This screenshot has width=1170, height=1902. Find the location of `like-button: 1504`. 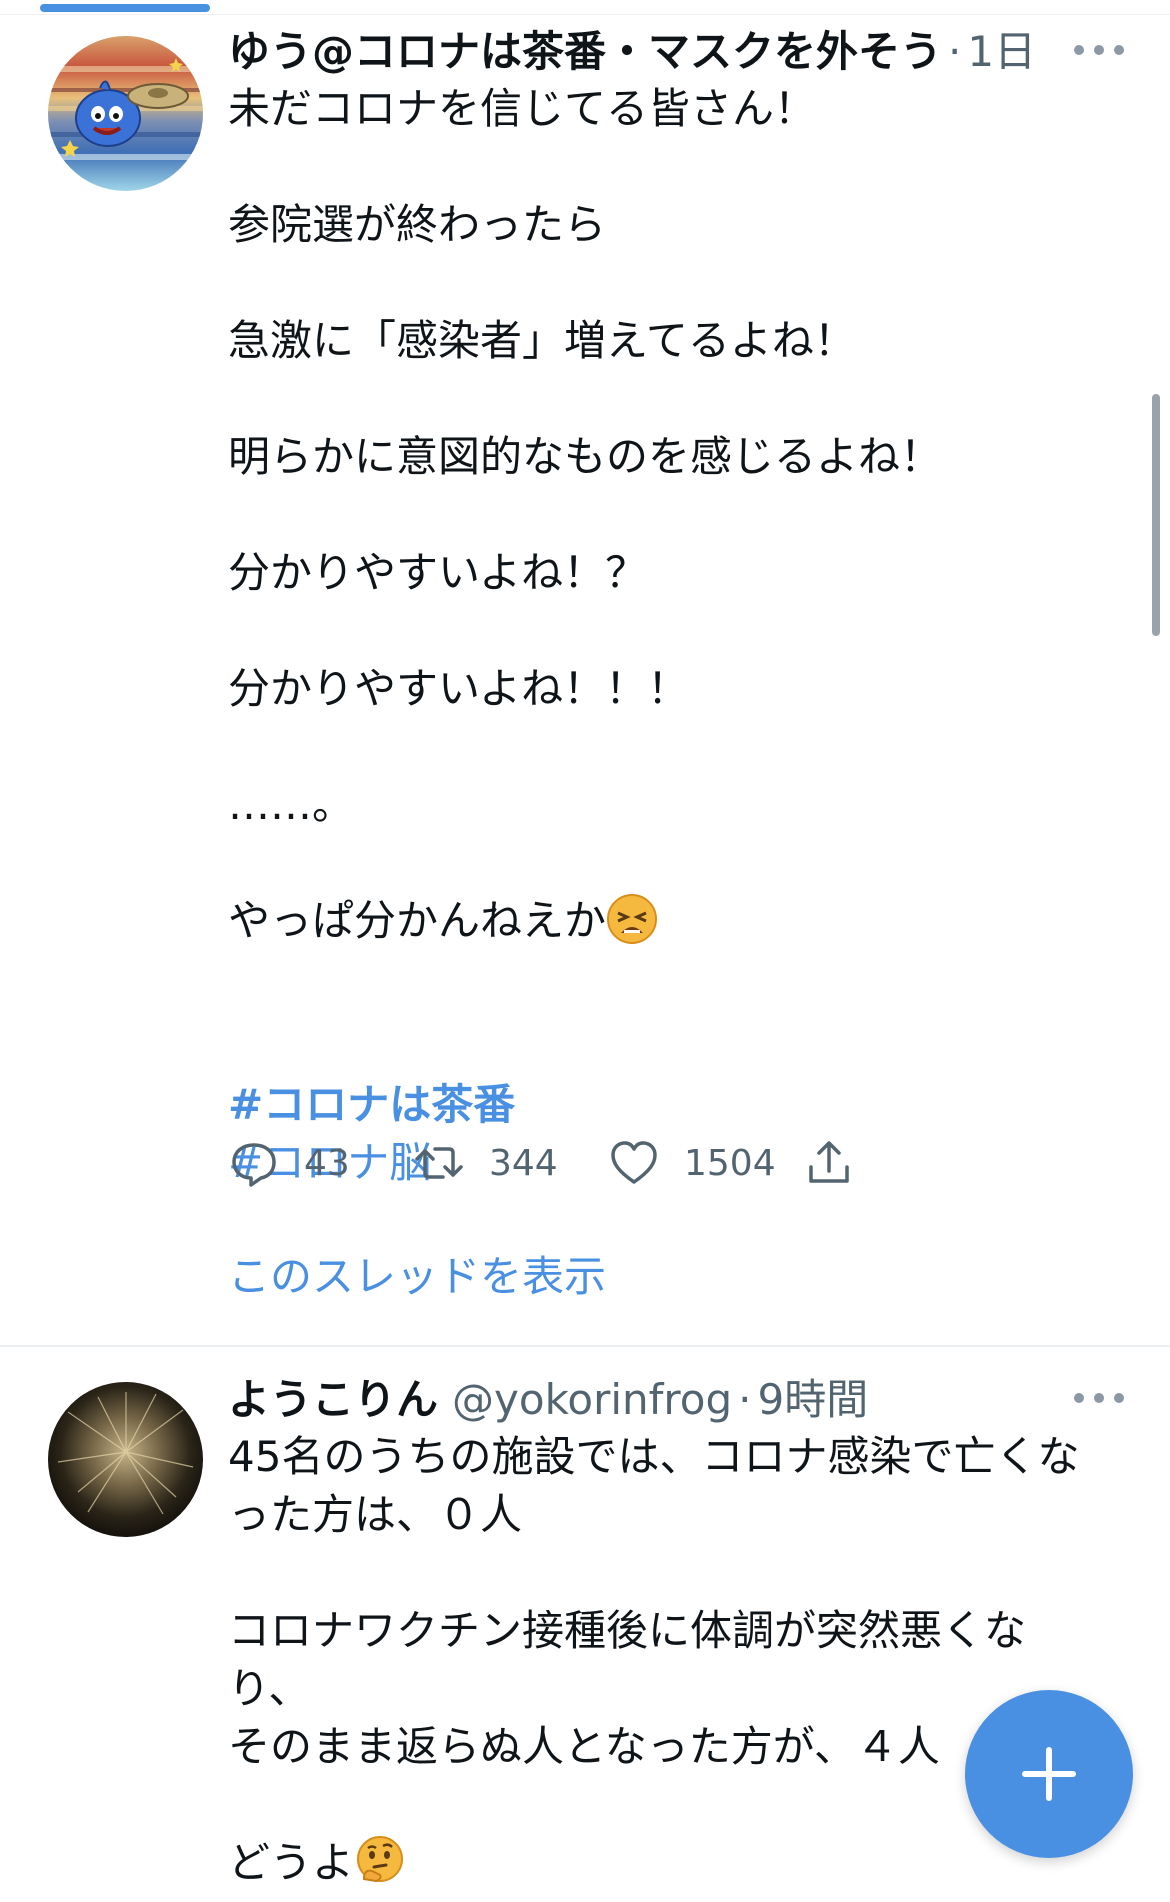

like-button: 1504 is located at coordinates (692, 1163).